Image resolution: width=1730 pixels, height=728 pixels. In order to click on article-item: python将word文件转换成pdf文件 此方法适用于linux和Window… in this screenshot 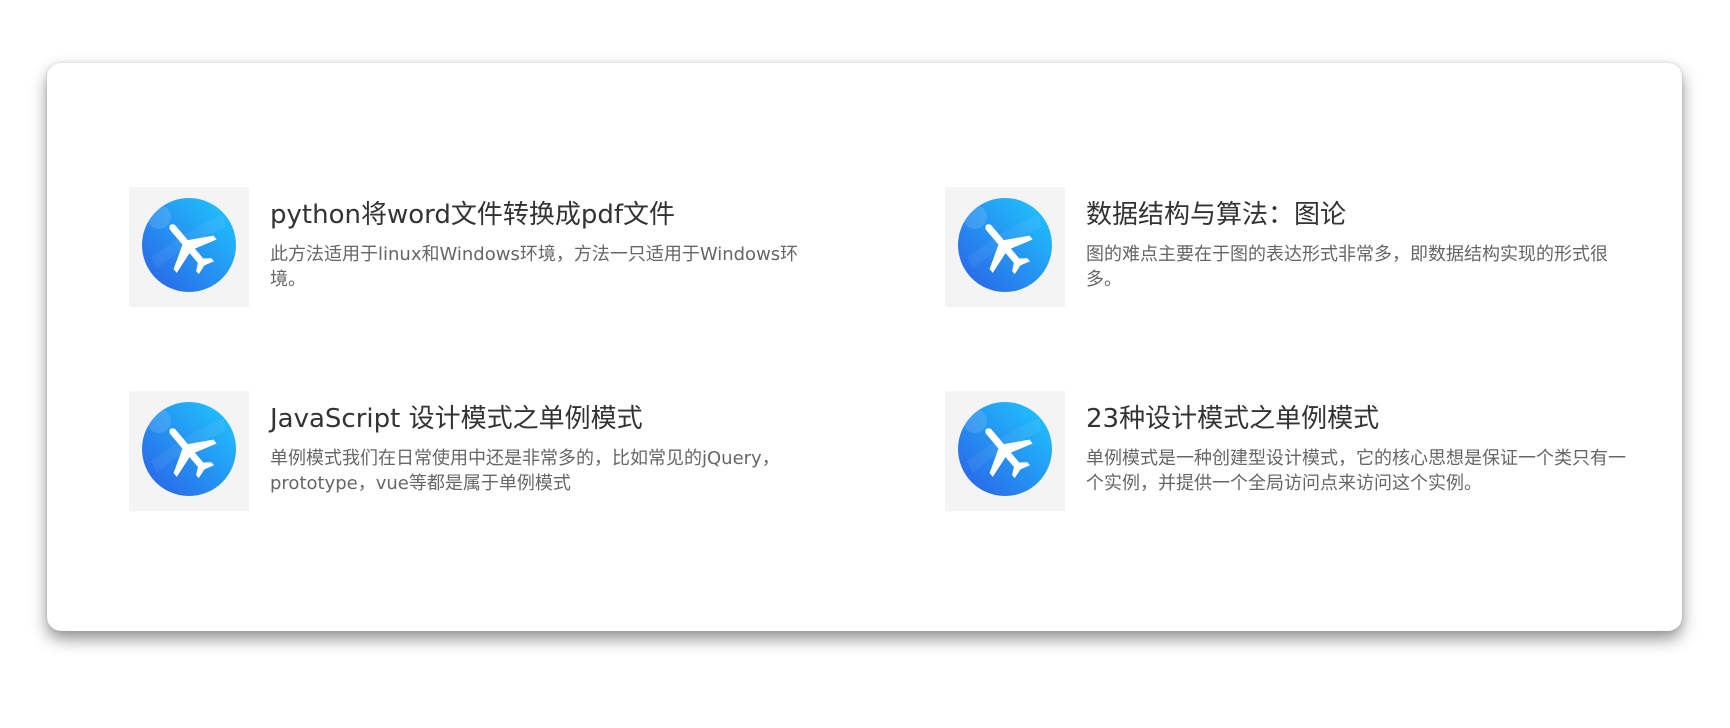, I will do `click(489, 247)`.